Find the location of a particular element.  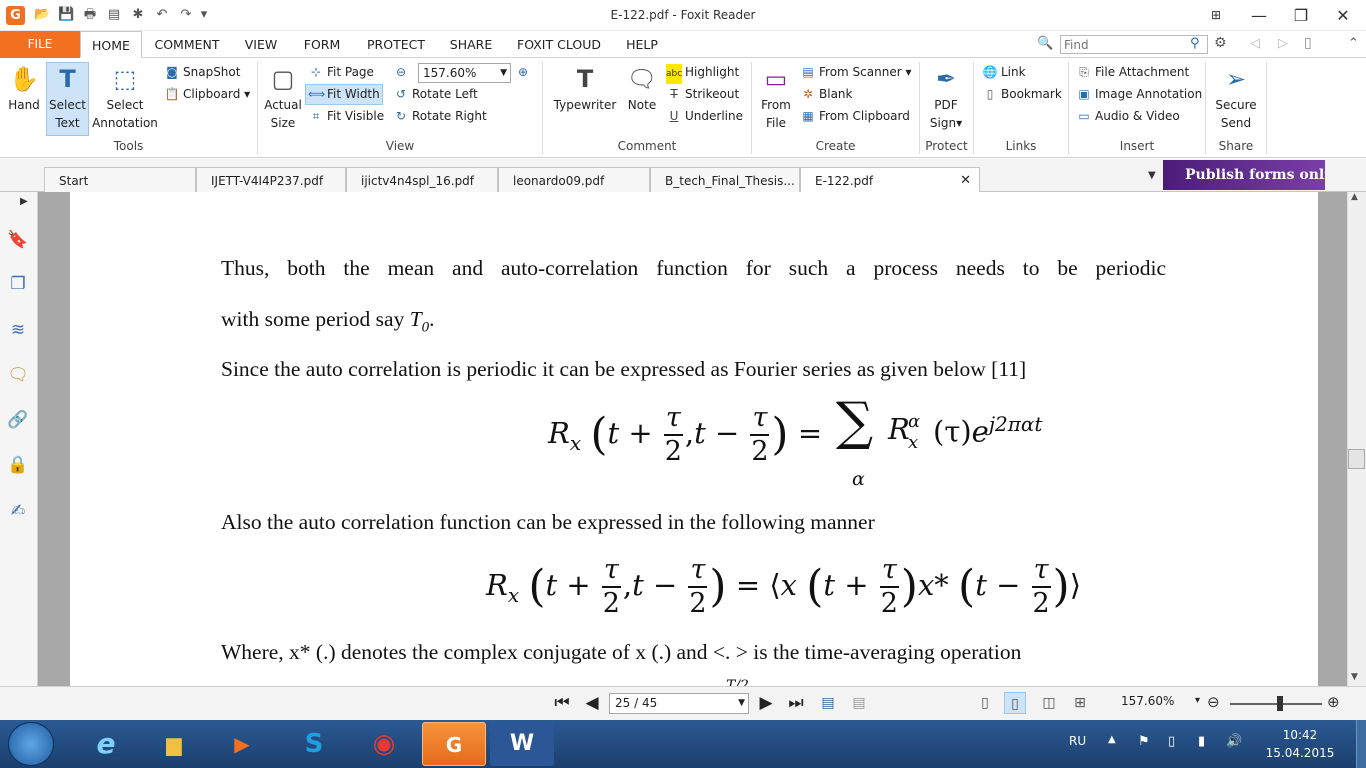

file-explorer-icon: ▆ is located at coordinates (174, 744).